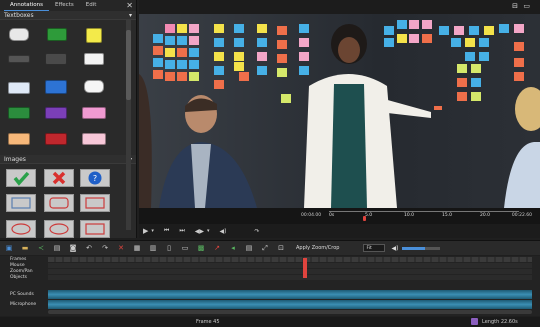  Describe the element at coordinates (59, 229) in the screenshot. I see `ellipse-outline-icon` at that location.